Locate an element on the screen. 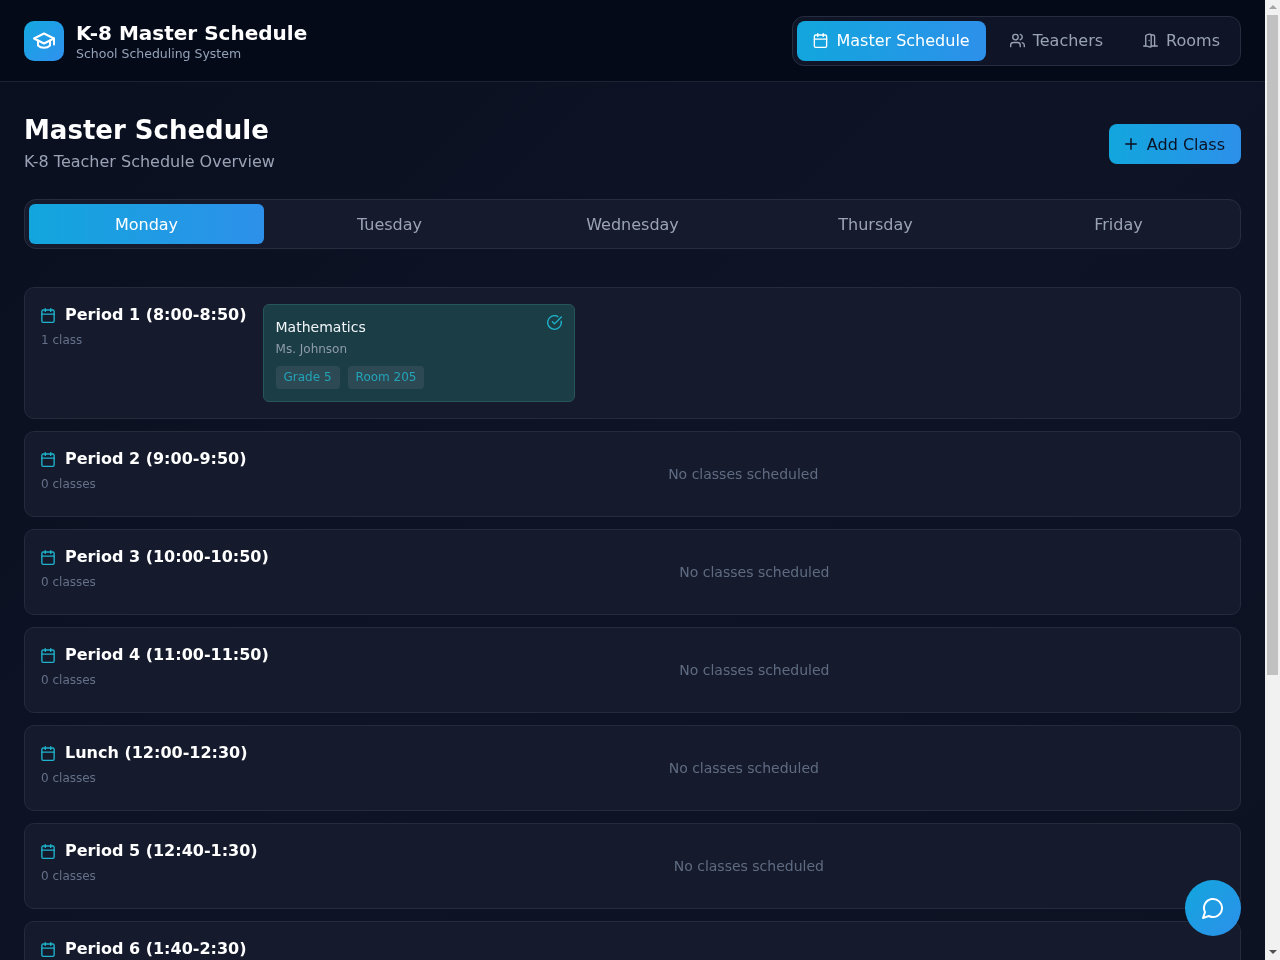 This screenshot has height=960, width=1280. teacher-name: Ms. Johnson is located at coordinates (312, 349).